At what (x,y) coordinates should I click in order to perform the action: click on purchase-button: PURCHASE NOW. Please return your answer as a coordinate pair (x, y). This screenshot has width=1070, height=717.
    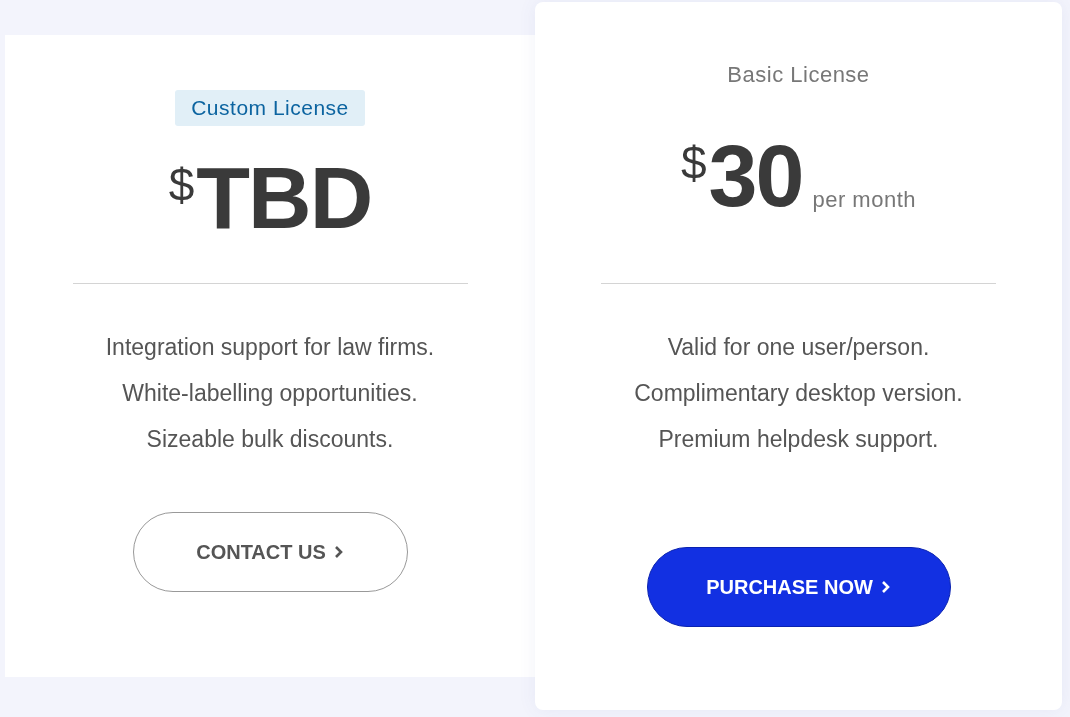
    Looking at the image, I should click on (798, 587).